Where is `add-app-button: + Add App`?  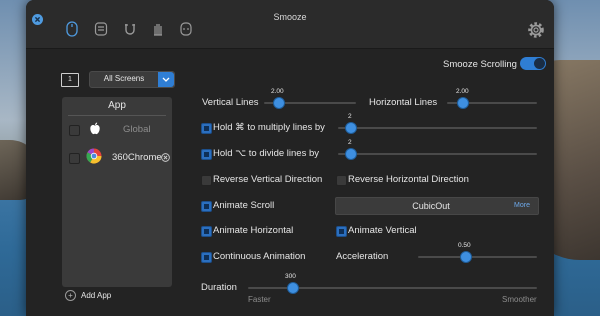
add-app-button: + Add App is located at coordinates (88, 295).